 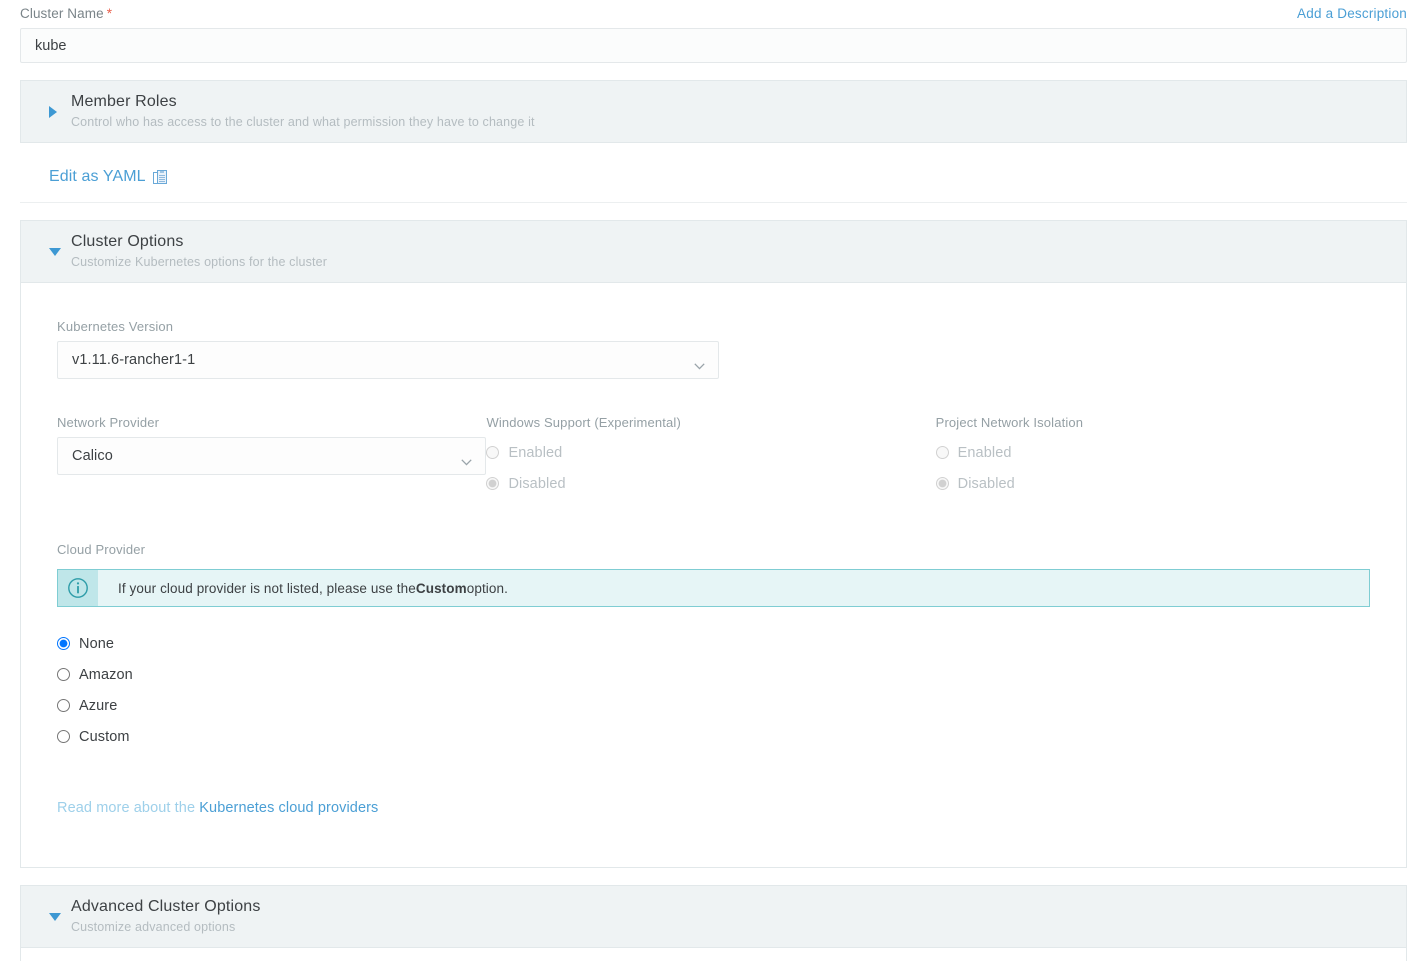 What do you see at coordinates (713, 13) in the screenshot?
I see `cluster-name-row: Cluster Name * Add a Description` at bounding box center [713, 13].